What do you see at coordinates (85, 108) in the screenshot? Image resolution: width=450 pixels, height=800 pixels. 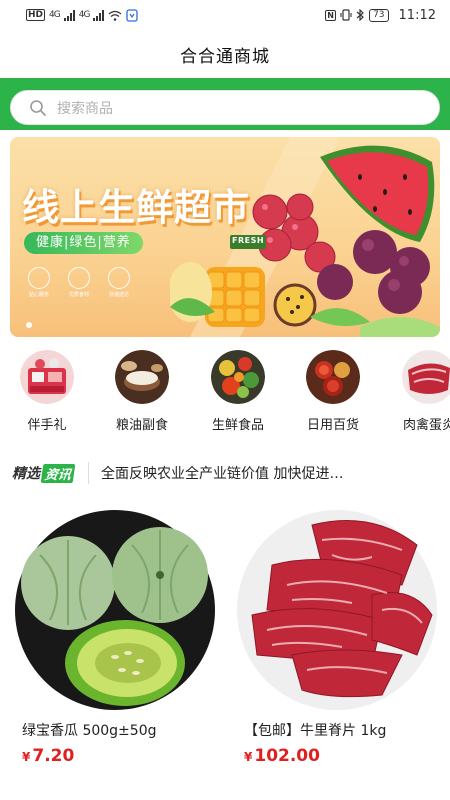 I see `search-placeholder: 搜索商品` at bounding box center [85, 108].